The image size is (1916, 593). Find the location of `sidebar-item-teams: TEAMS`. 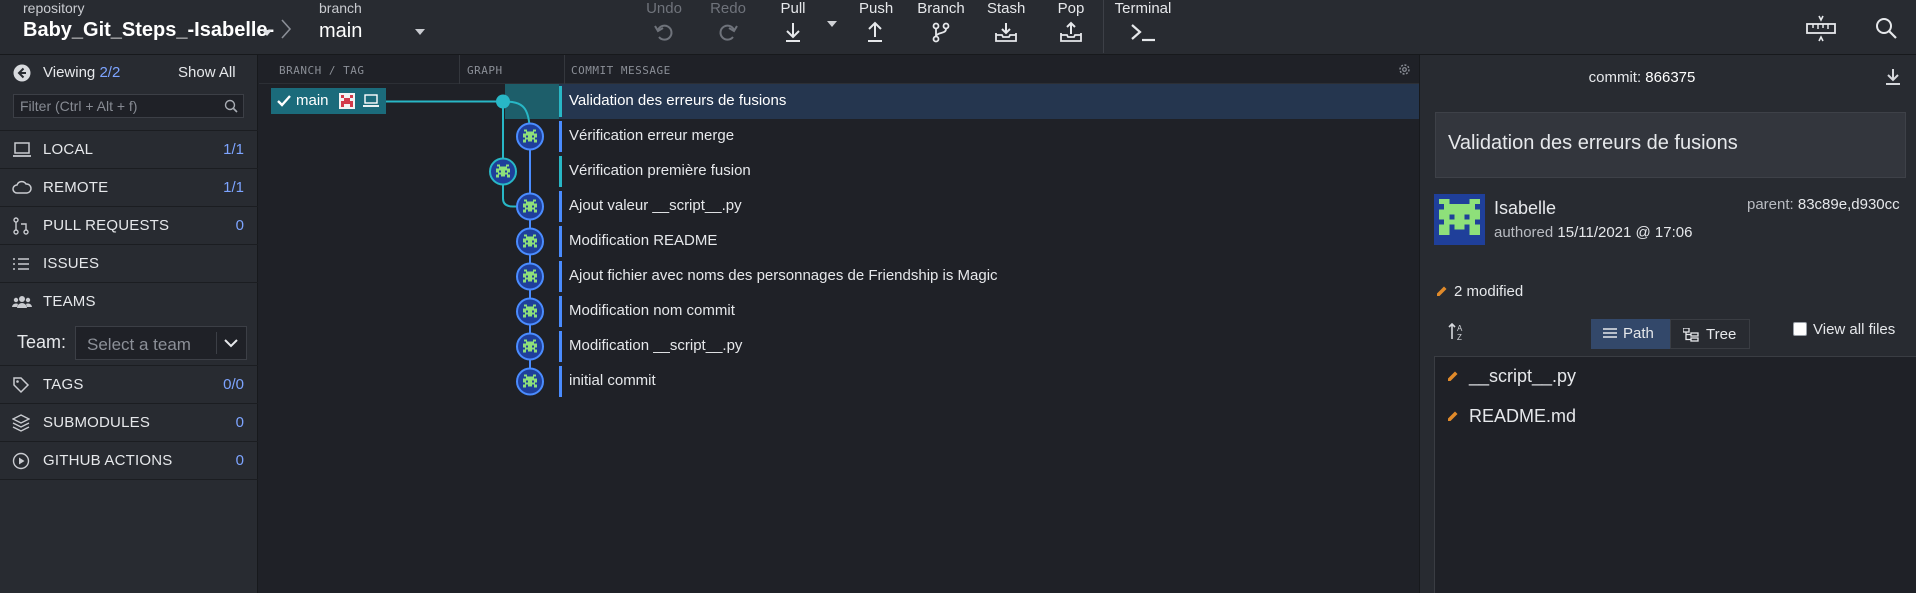

sidebar-item-teams: TEAMS is located at coordinates (129, 301).